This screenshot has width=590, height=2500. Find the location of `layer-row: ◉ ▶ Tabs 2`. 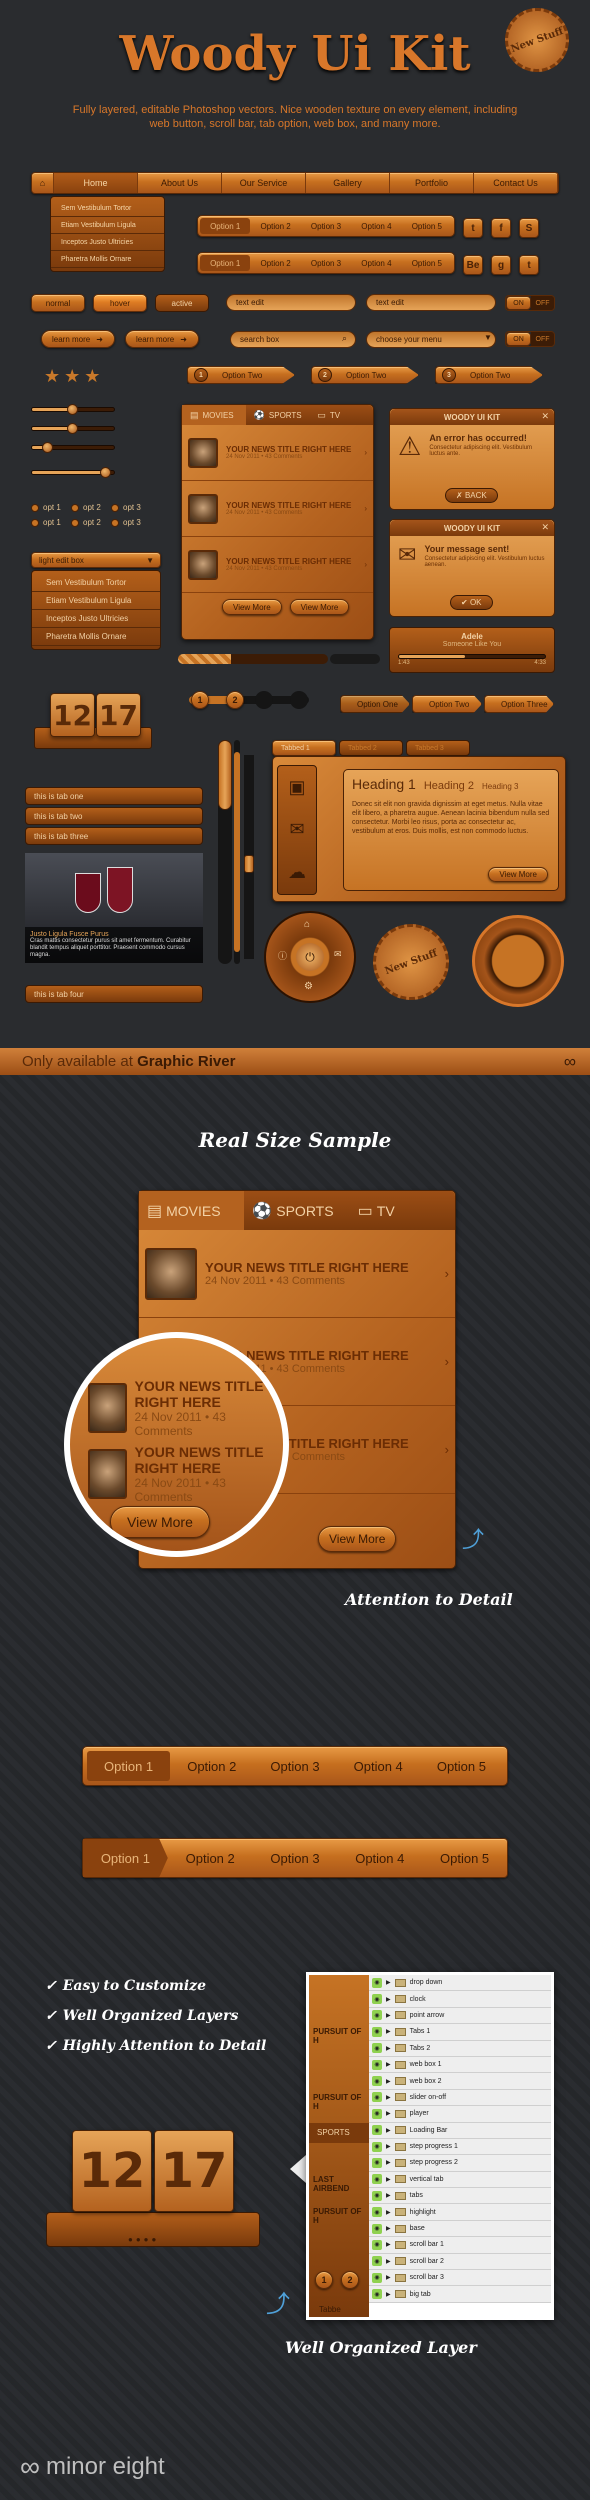

layer-row: ◉ ▶ Tabs 2 is located at coordinates (460, 2048).